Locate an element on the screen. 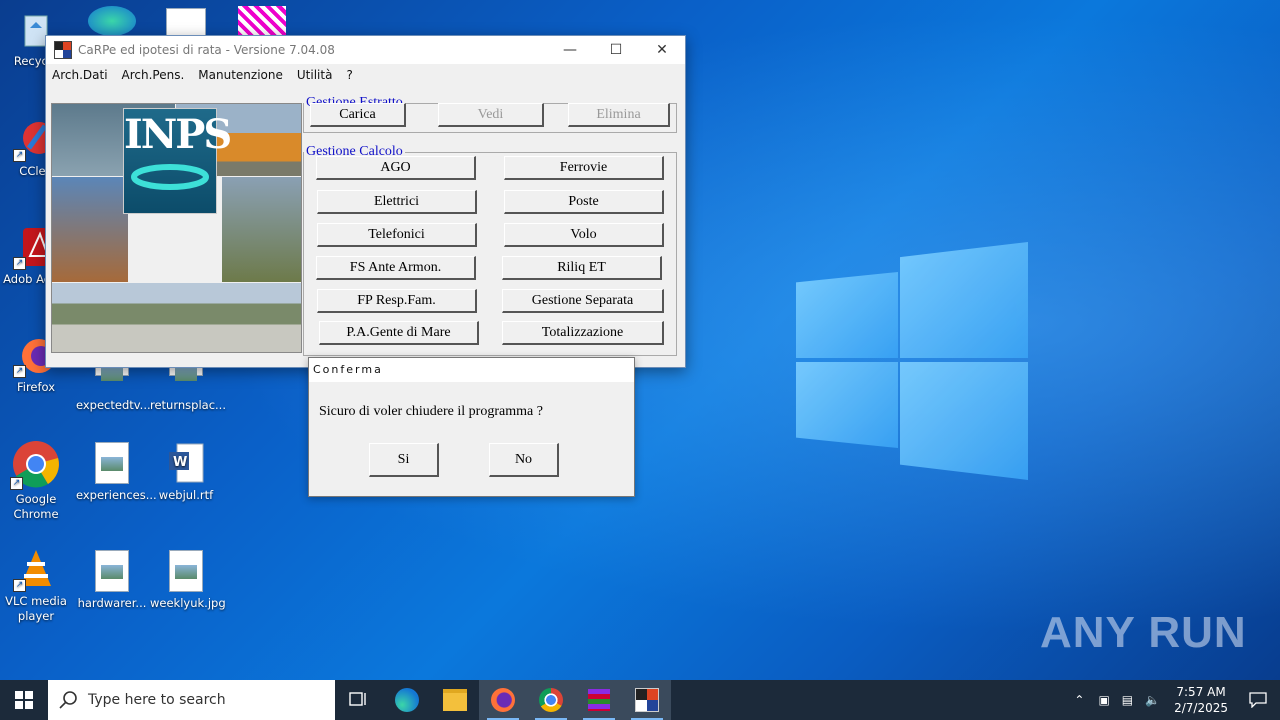 This screenshot has height=720, width=1280. menu-manutenzione: Manutenzione is located at coordinates (240, 75).